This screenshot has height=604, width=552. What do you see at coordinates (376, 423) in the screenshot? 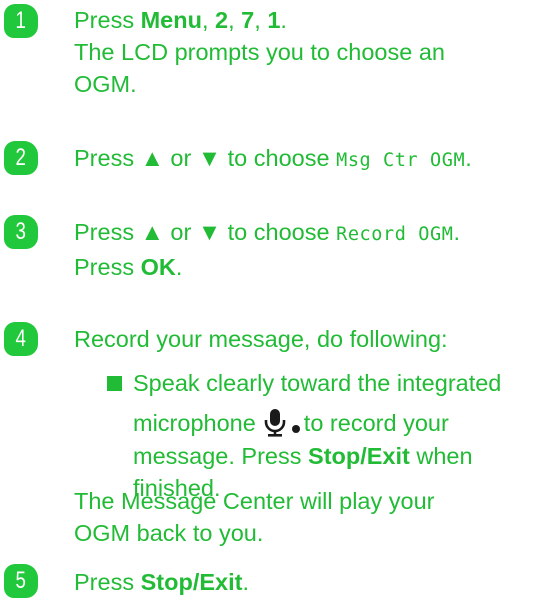
I see `text: to record your` at bounding box center [376, 423].